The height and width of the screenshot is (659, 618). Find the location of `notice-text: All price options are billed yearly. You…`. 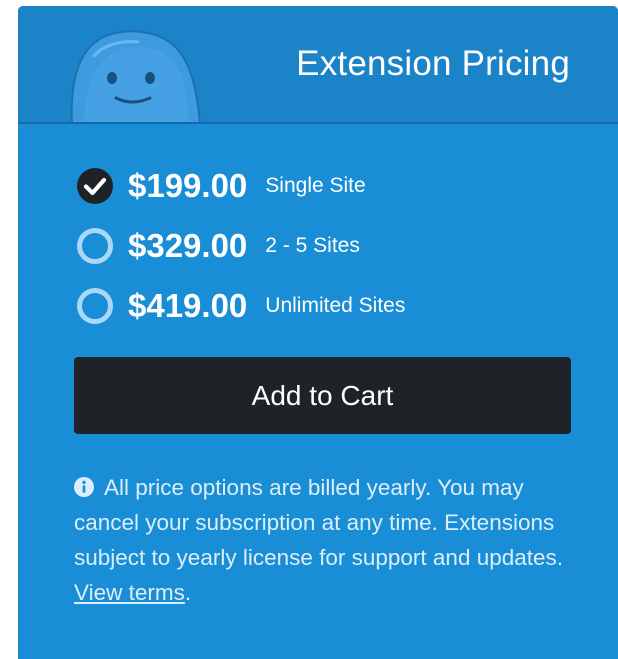

notice-text: All price options are billed yearly. You… is located at coordinates (319, 522).